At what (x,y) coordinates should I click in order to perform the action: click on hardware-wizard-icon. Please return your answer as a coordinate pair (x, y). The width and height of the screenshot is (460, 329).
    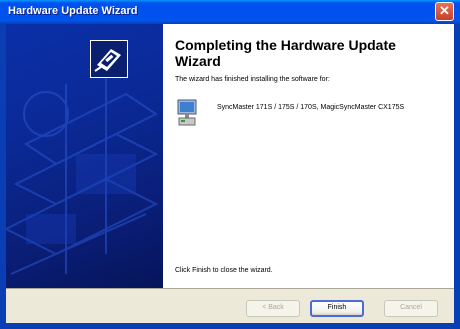
    Looking at the image, I should click on (109, 59).